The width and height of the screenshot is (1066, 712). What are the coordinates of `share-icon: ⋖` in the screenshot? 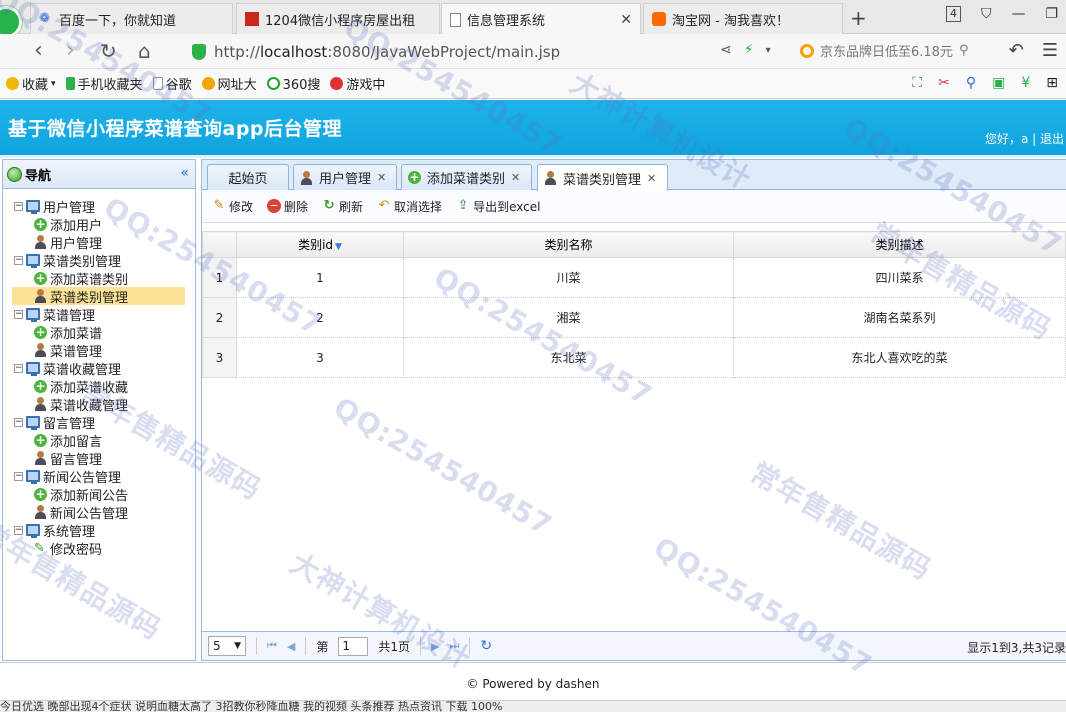 It's located at (726, 50).